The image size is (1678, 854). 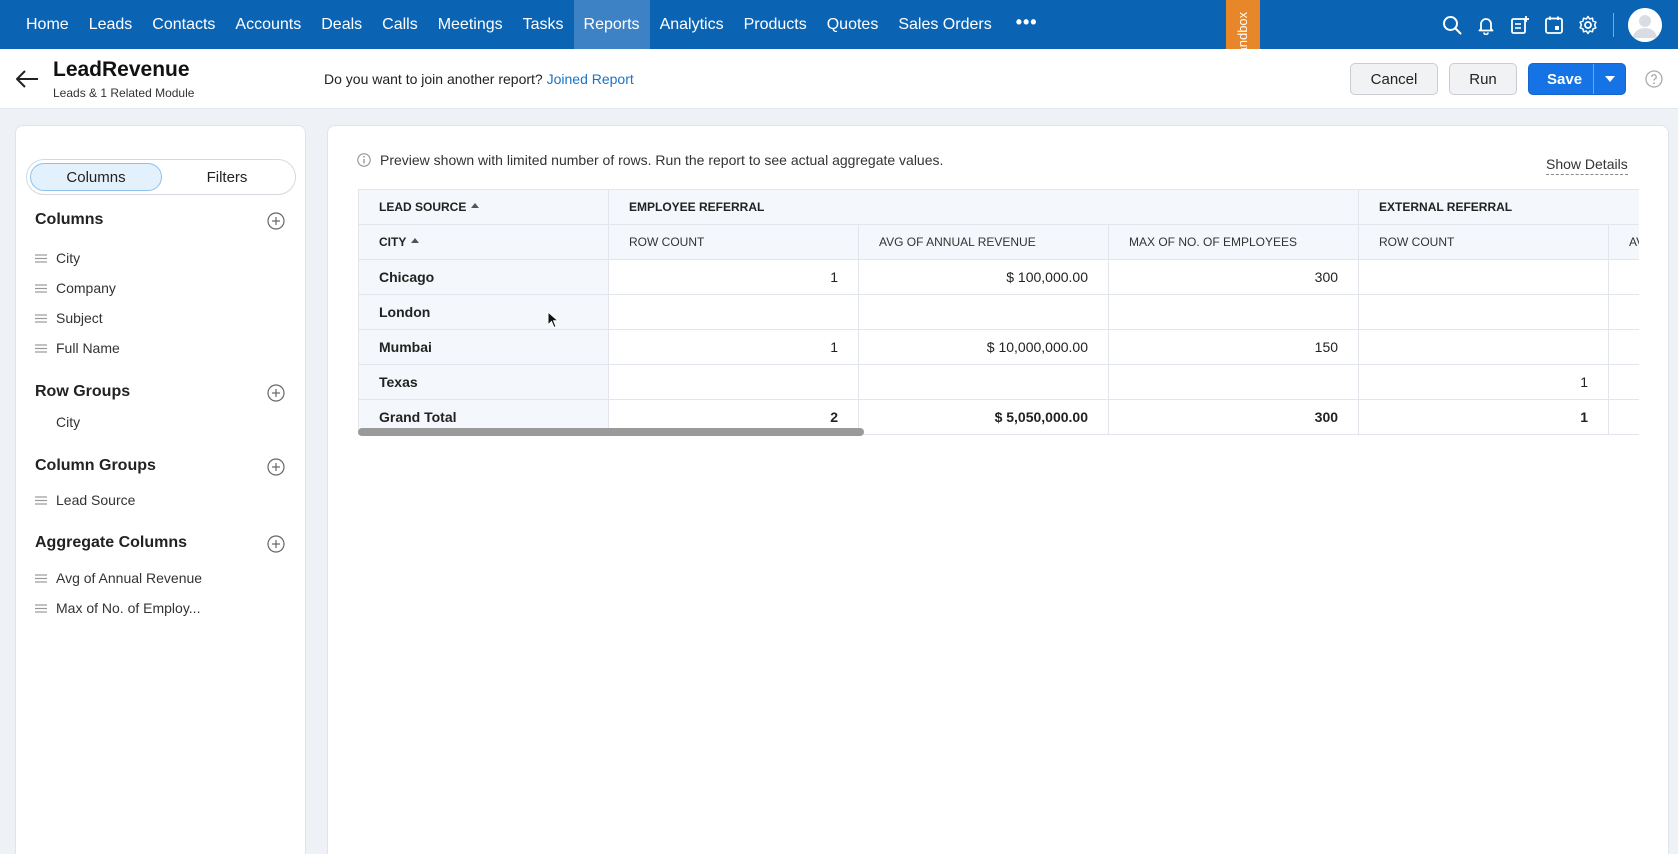 What do you see at coordinates (1587, 165) in the screenshot?
I see `show-details-link: Show Details` at bounding box center [1587, 165].